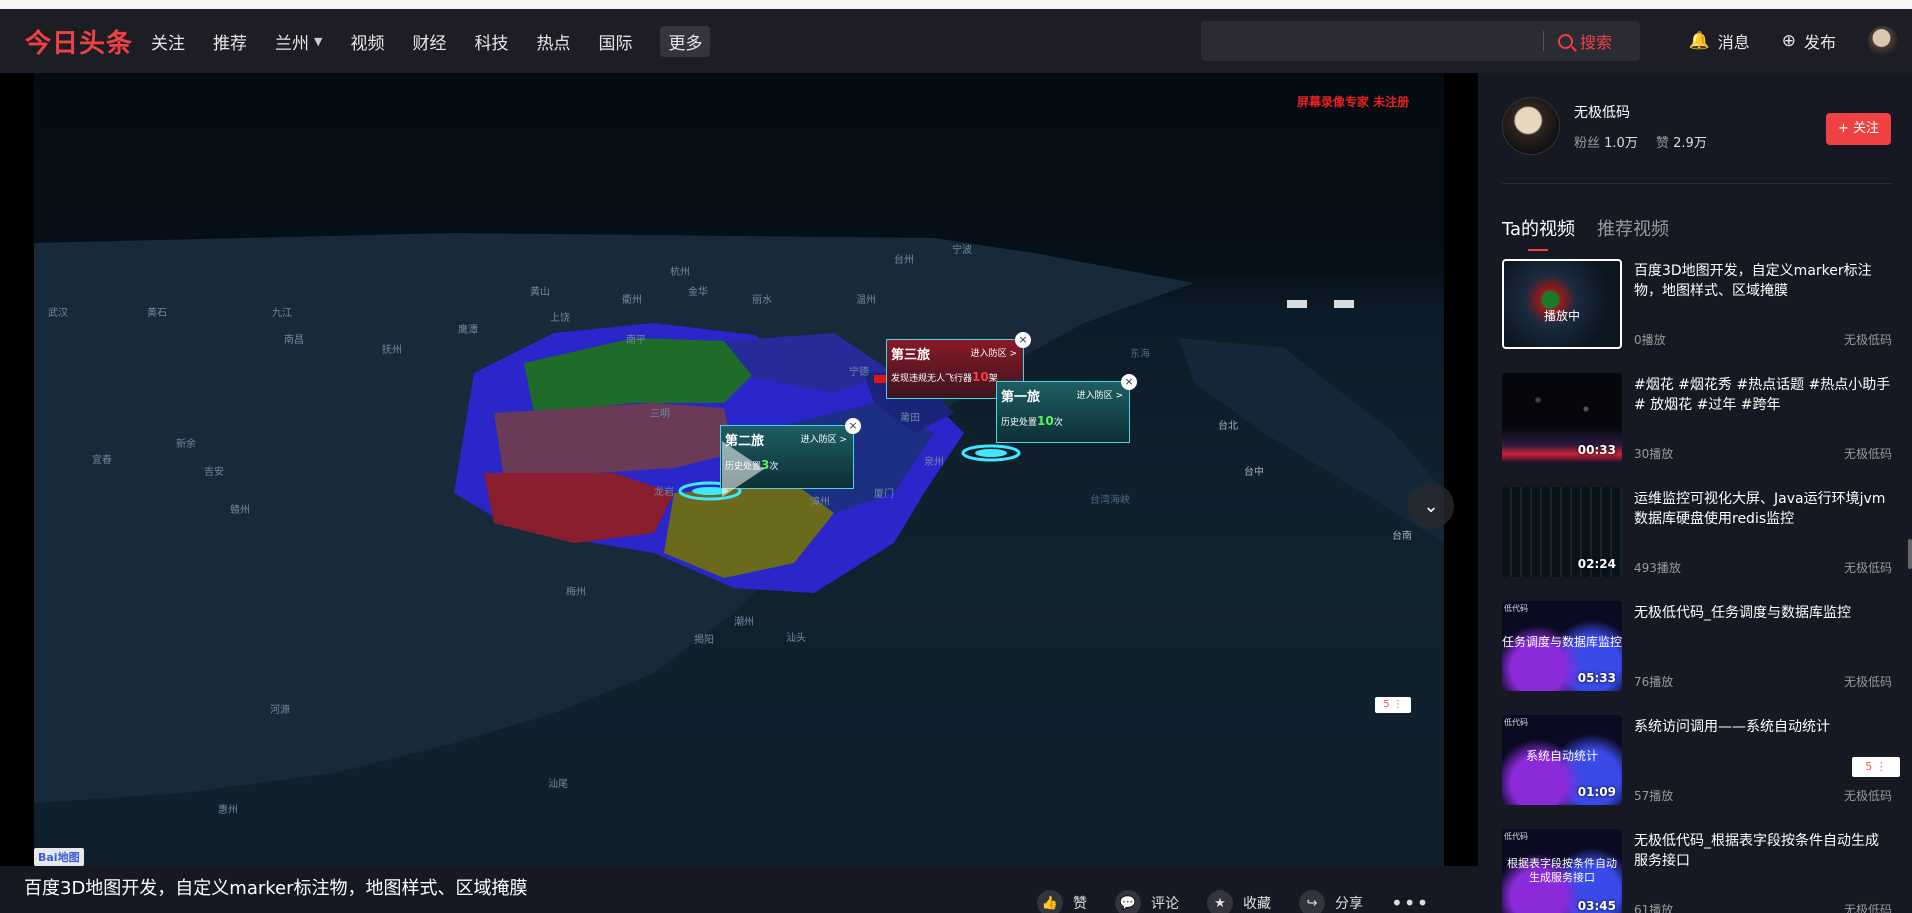  I want to click on video-item-title: 运维监控可视化大屏、Java运行环境jvm数据库硬盘使用redis监控, so click(1763, 509).